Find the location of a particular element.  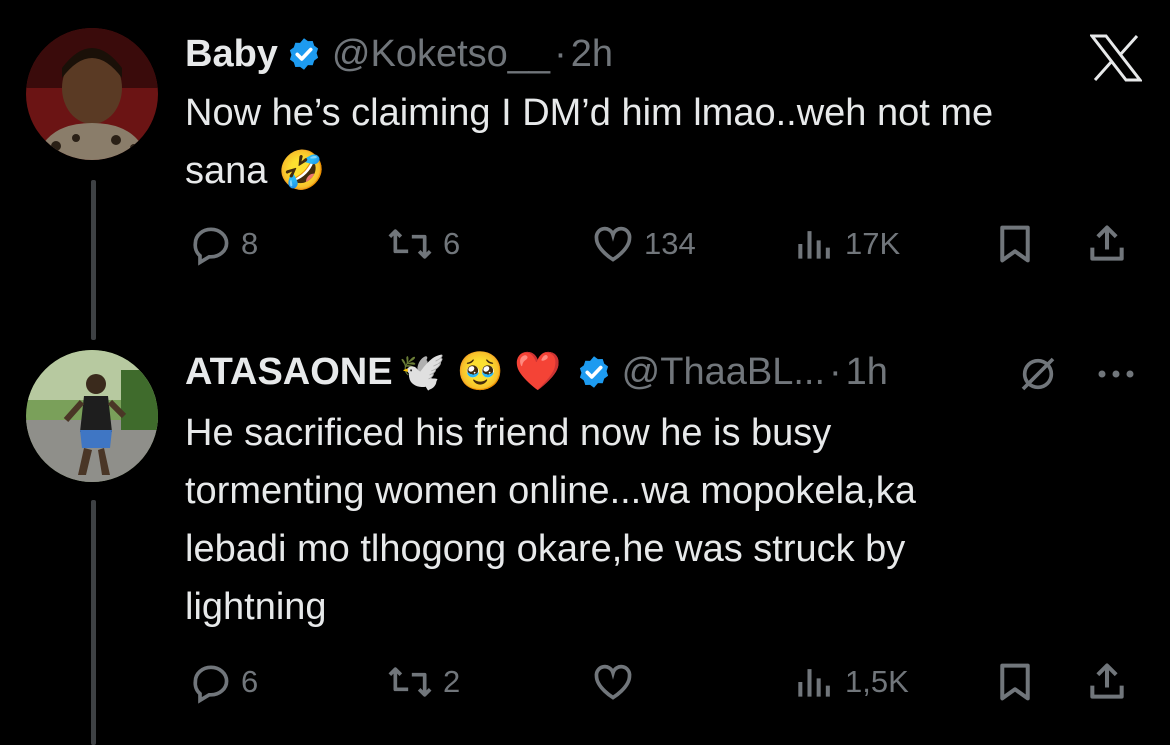

reply-count: 8 is located at coordinates (250, 243).